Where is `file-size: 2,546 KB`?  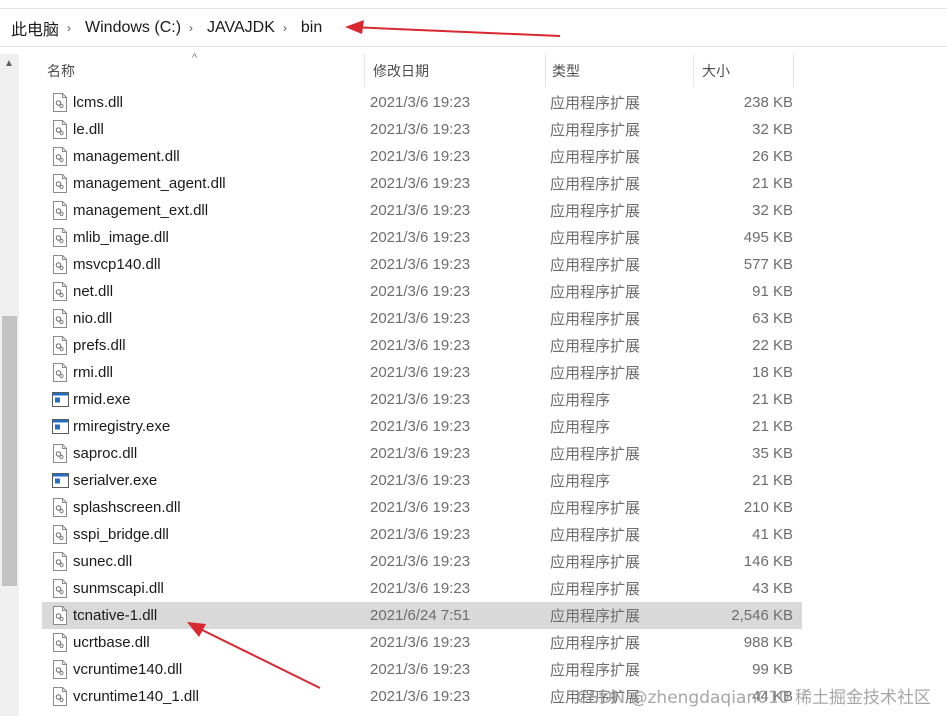
file-size: 2,546 KB is located at coordinates (762, 615).